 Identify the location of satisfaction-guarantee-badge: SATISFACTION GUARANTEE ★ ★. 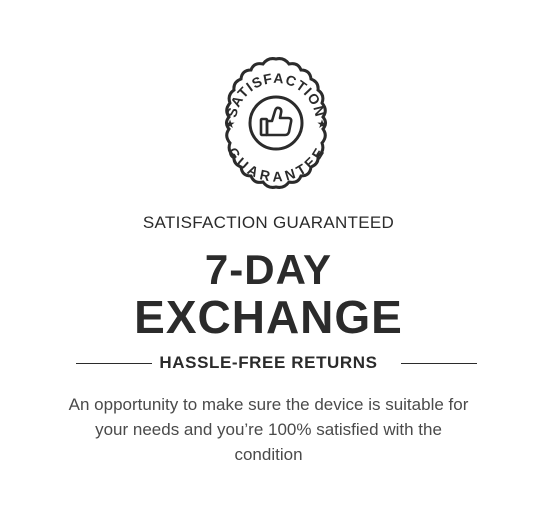
(276, 123).